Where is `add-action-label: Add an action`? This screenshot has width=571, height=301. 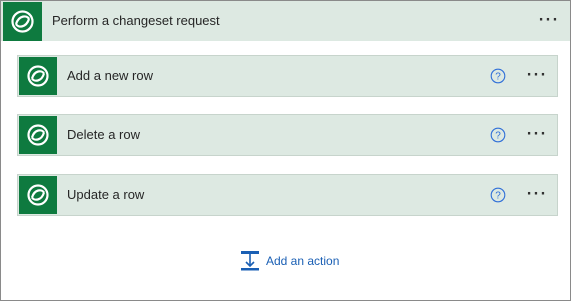
add-action-label: Add an action is located at coordinates (303, 261).